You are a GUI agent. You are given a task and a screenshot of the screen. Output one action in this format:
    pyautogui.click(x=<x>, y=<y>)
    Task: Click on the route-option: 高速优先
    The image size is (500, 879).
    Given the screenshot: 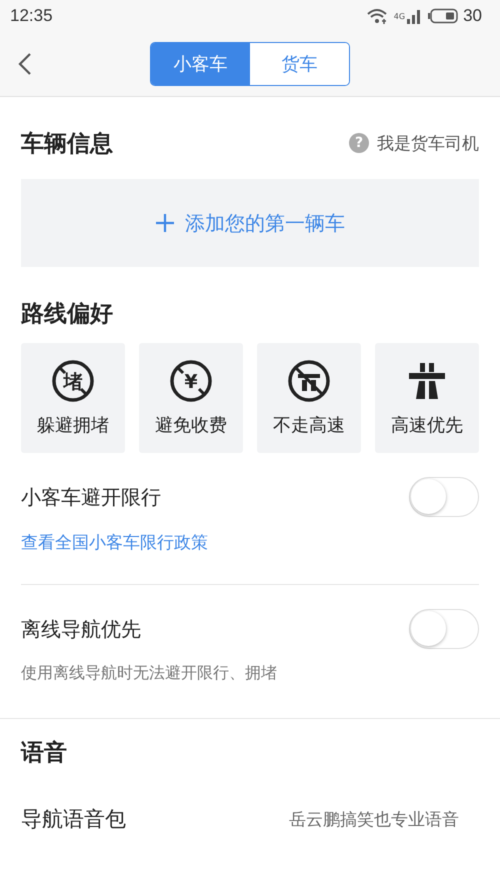 What is the action you would take?
    pyautogui.click(x=427, y=398)
    